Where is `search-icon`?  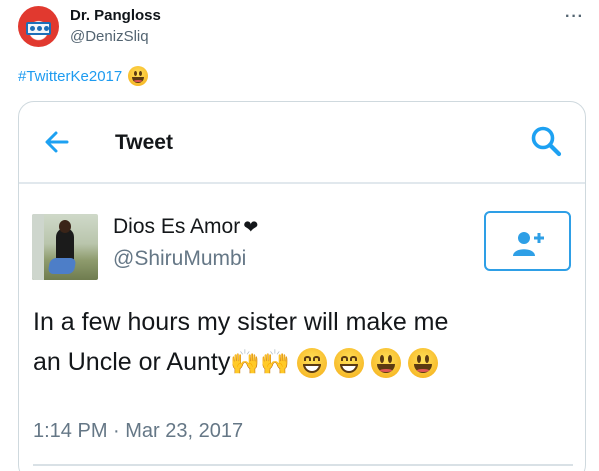 search-icon is located at coordinates (546, 141).